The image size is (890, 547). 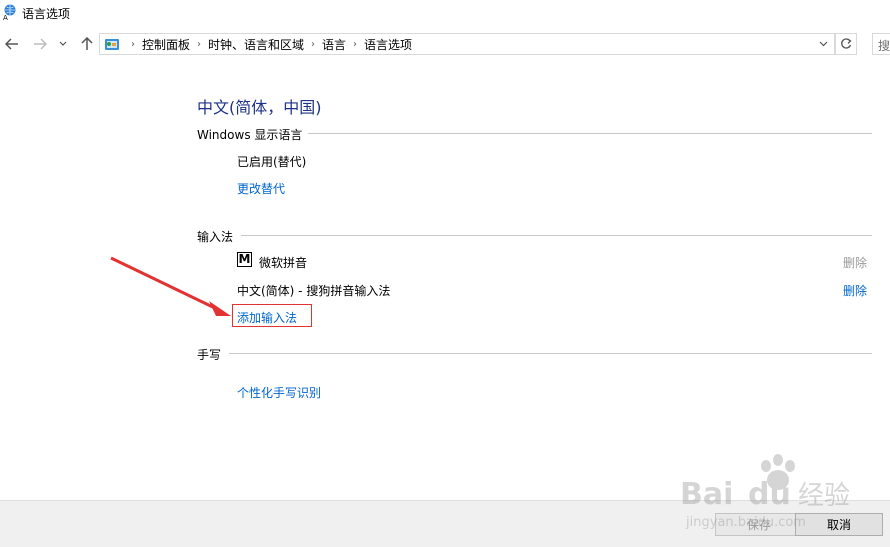 I want to click on input-method-name: 微软拼音, so click(x=283, y=263).